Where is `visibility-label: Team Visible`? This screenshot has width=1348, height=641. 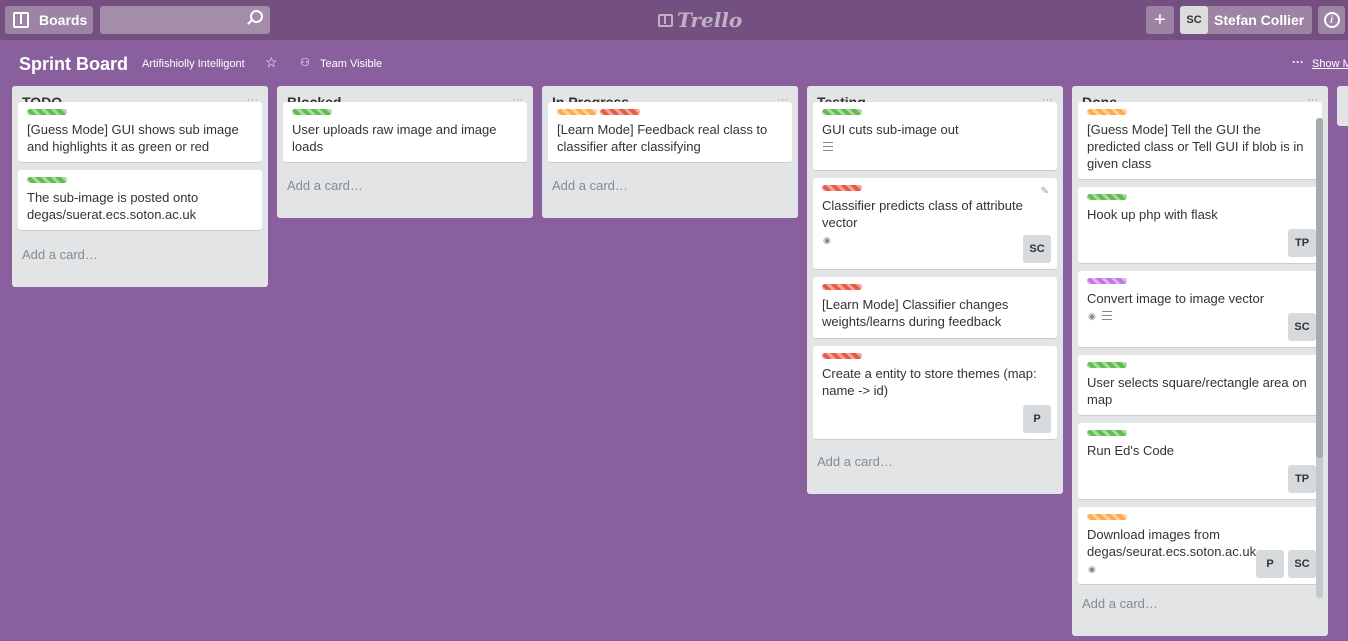 visibility-label: Team Visible is located at coordinates (351, 64).